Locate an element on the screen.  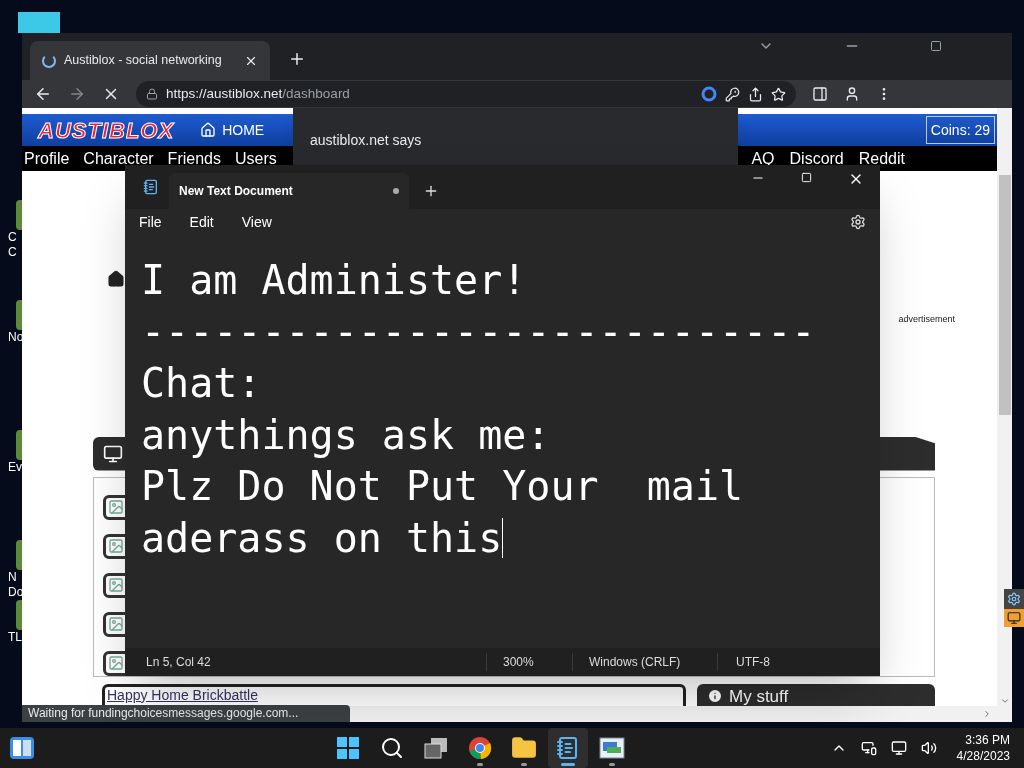
task-view-icon is located at coordinates (436, 748).